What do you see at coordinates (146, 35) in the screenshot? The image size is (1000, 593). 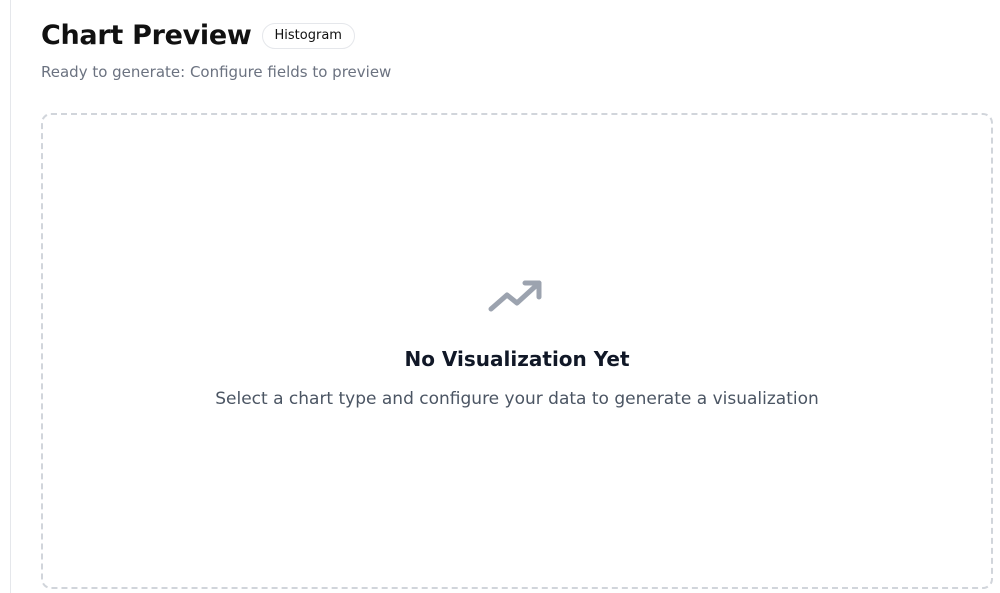 I see `page-title: Chart Preview` at bounding box center [146, 35].